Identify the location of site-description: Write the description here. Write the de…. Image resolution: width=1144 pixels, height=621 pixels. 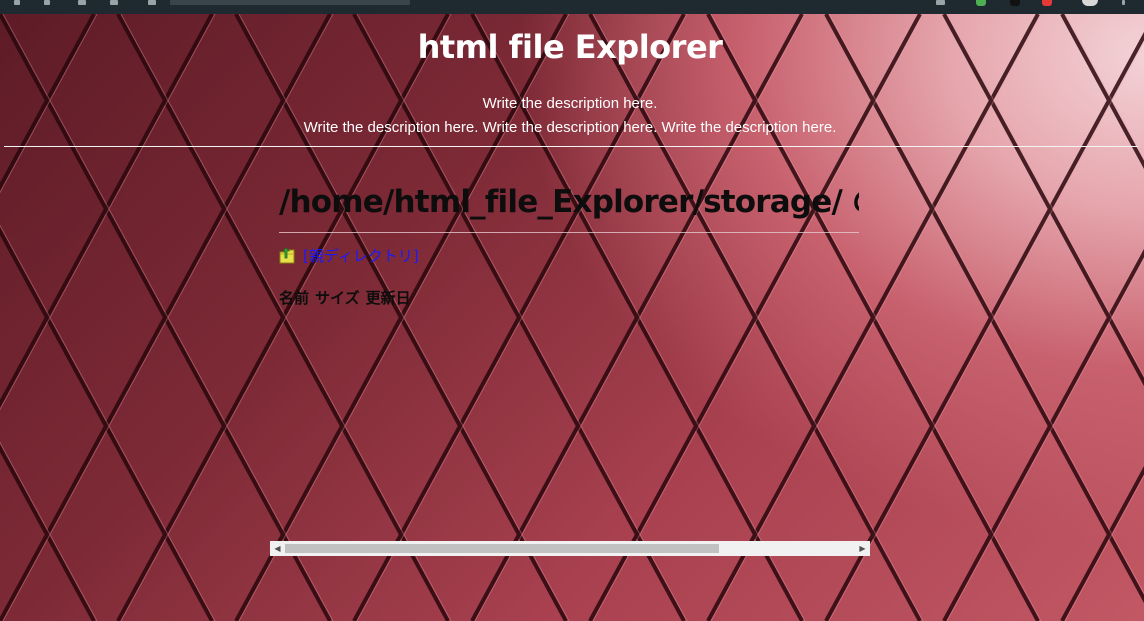
(570, 116).